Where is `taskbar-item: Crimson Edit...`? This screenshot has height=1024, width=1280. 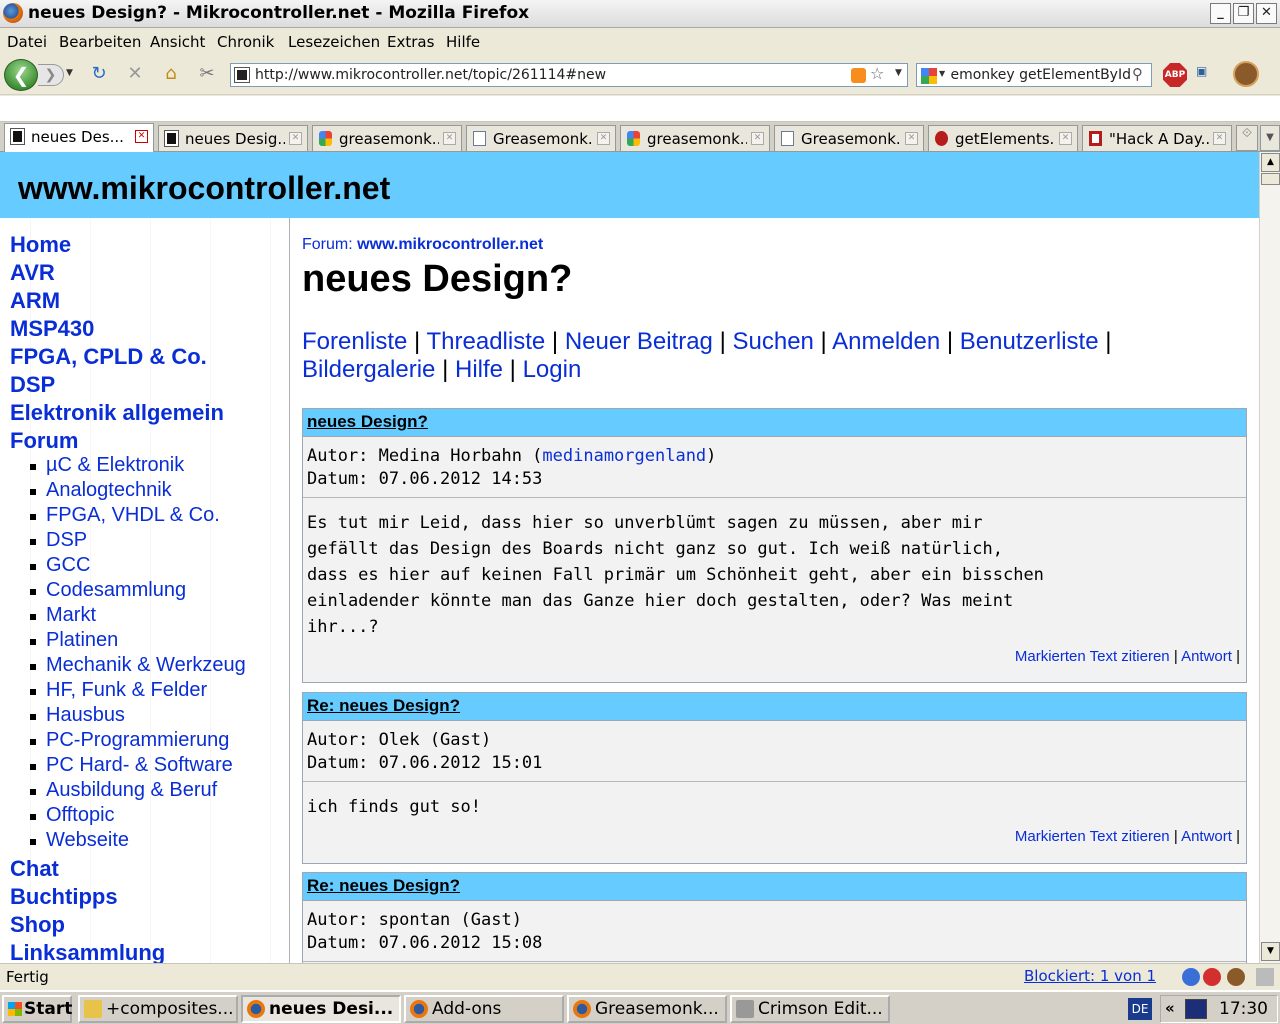
taskbar-item: Crimson Edit... is located at coordinates (810, 1009).